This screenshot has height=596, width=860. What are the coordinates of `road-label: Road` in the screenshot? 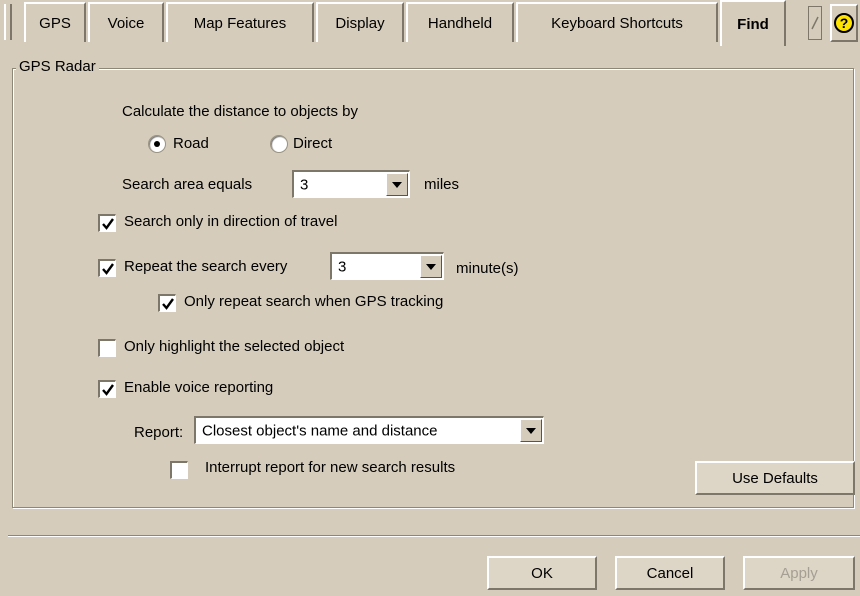 It's located at (191, 143).